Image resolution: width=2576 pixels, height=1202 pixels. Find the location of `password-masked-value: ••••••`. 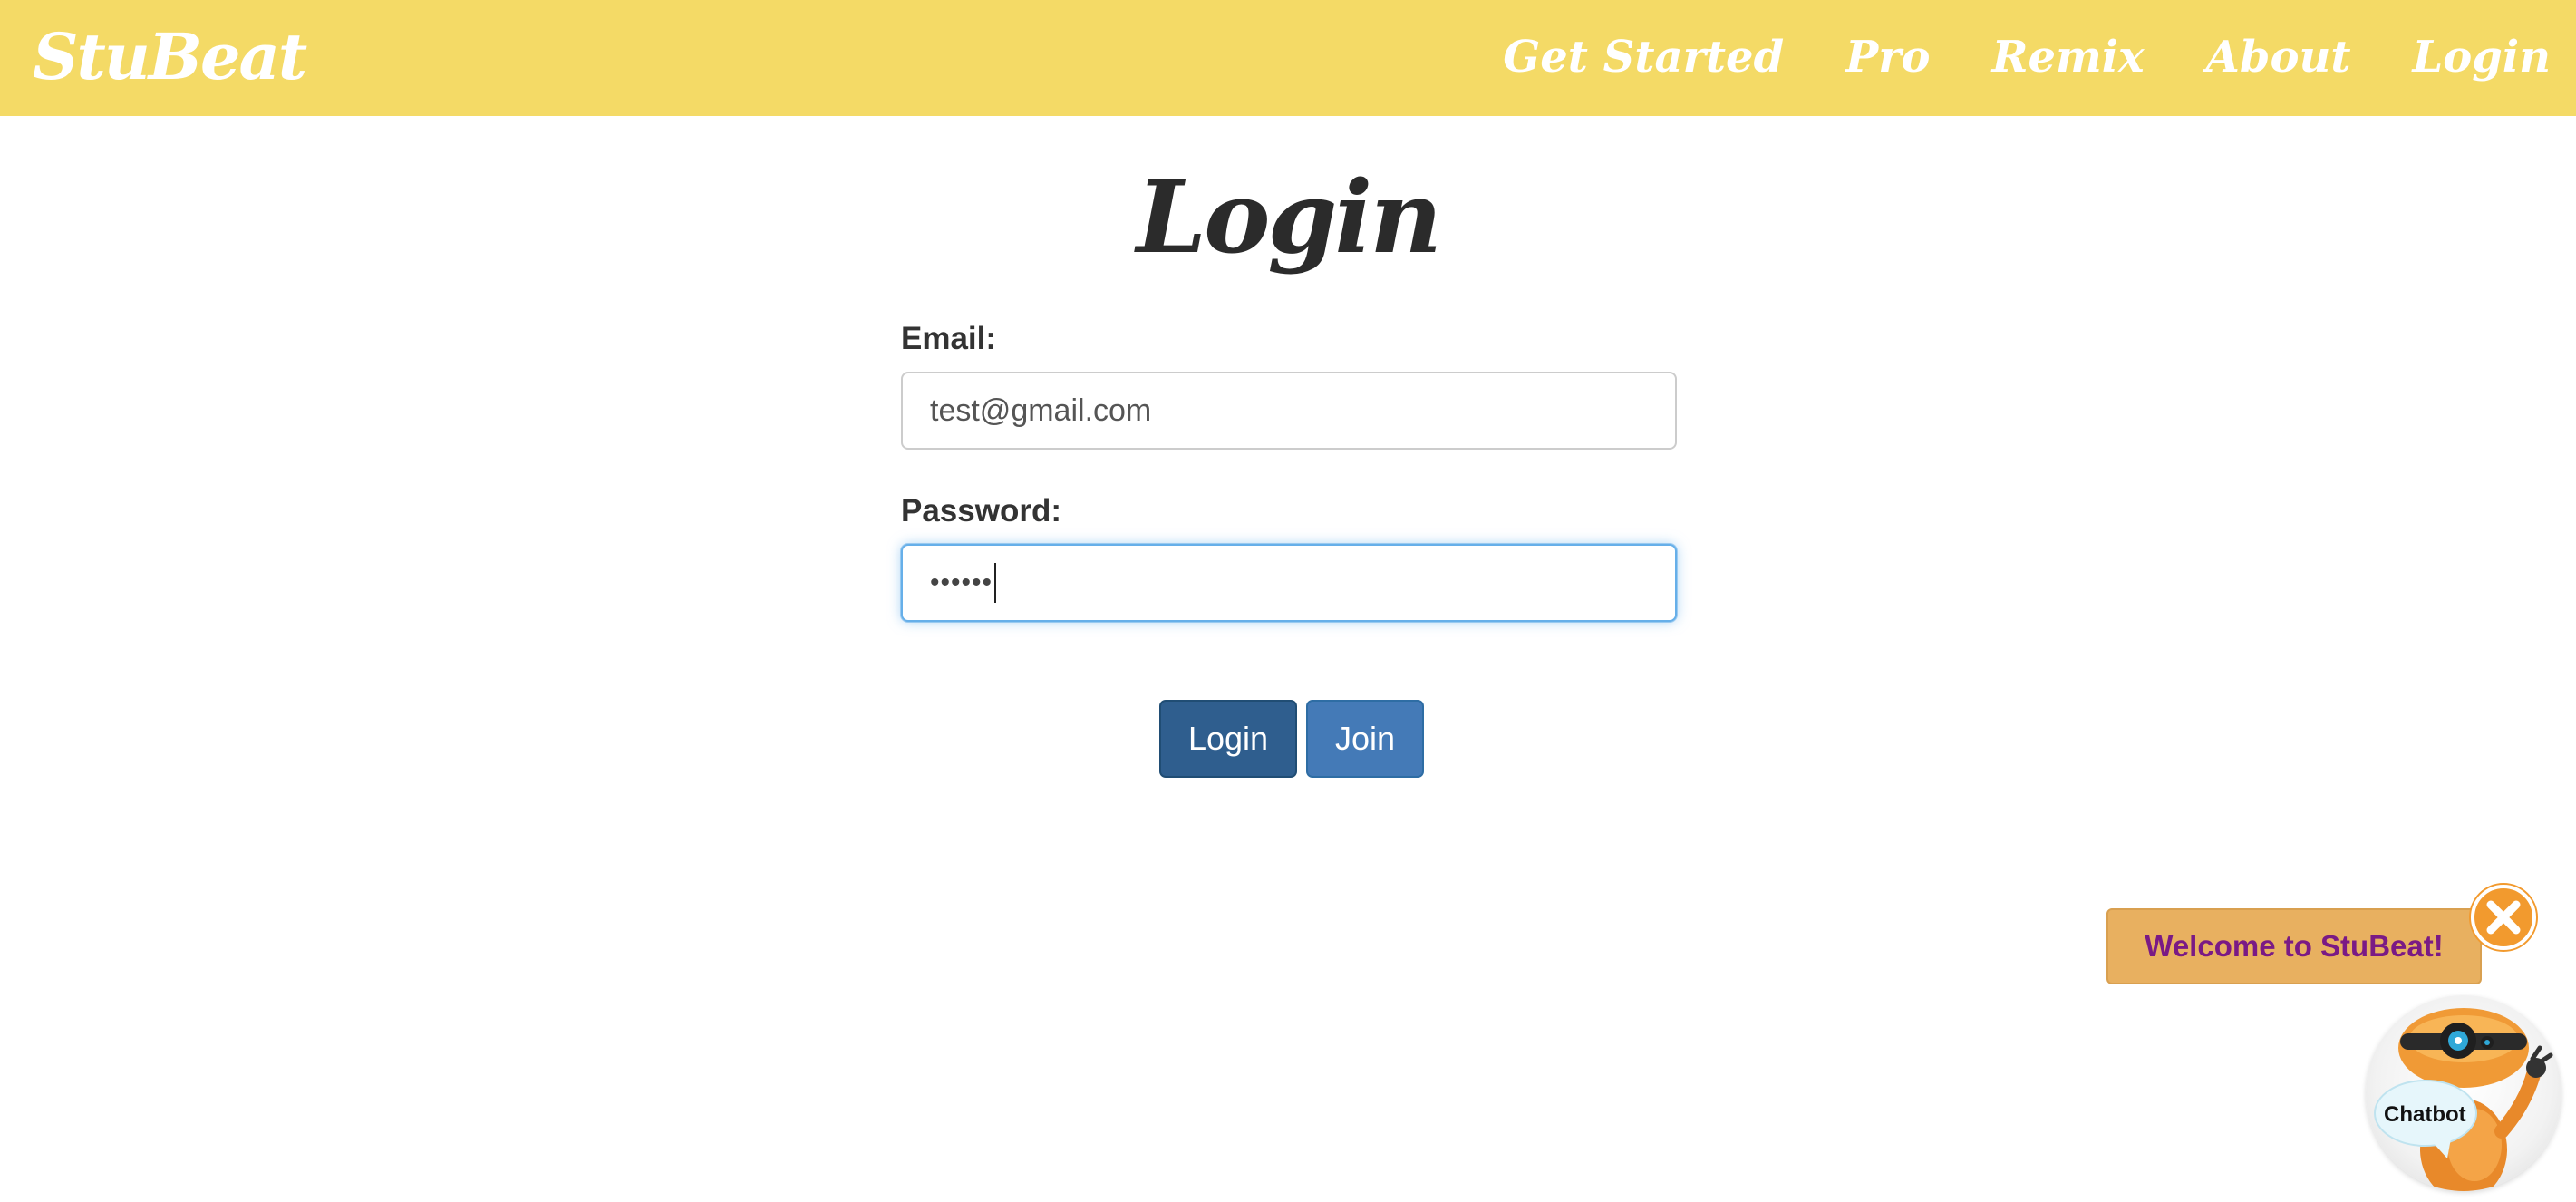

password-masked-value: •••••• is located at coordinates (961, 582).